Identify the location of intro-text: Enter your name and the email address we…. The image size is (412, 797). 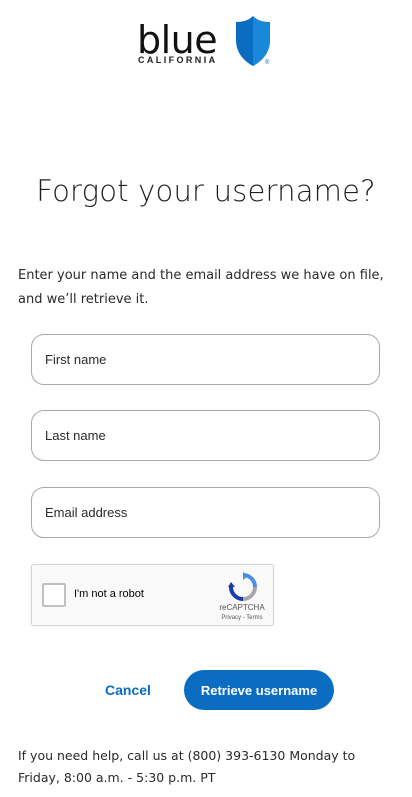
(201, 287).